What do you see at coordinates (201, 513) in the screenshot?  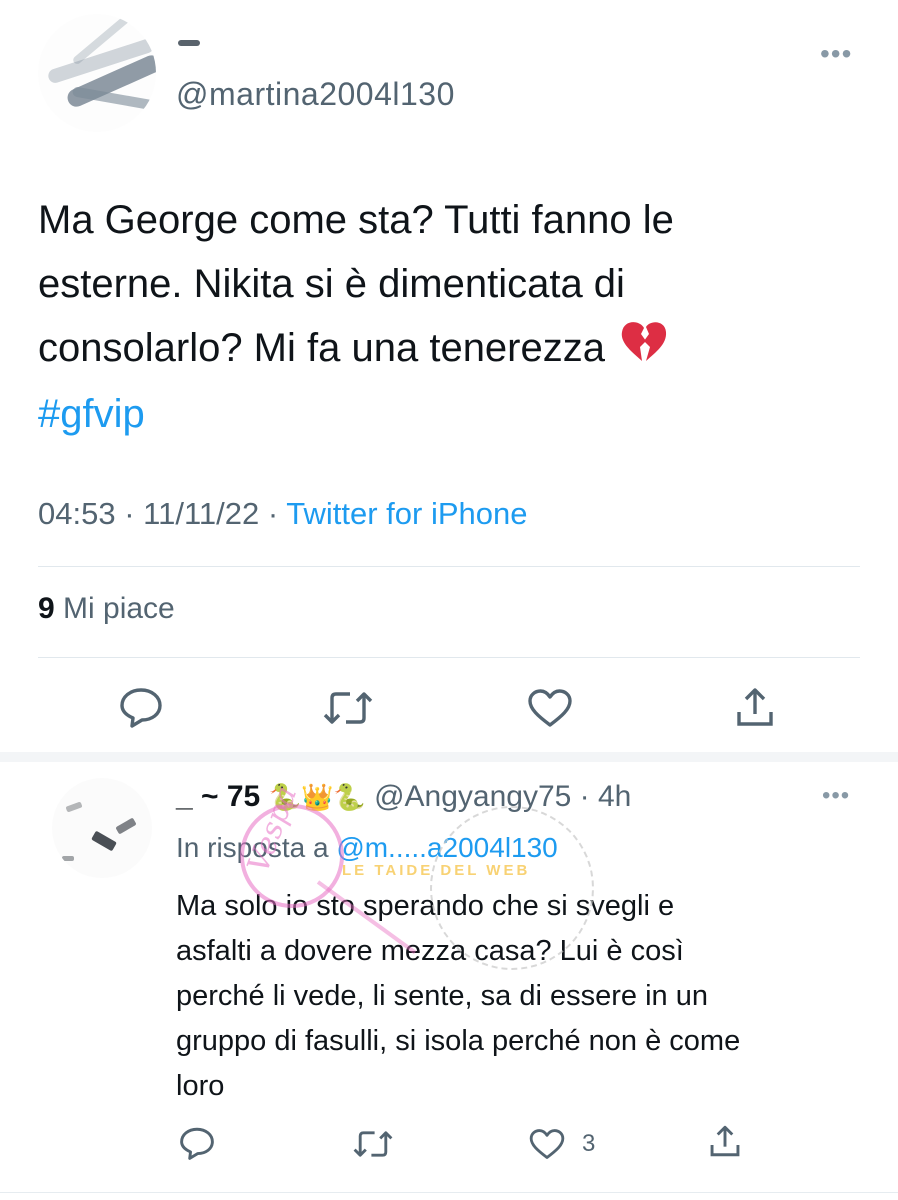 I see `tweet-date: 11/11/22` at bounding box center [201, 513].